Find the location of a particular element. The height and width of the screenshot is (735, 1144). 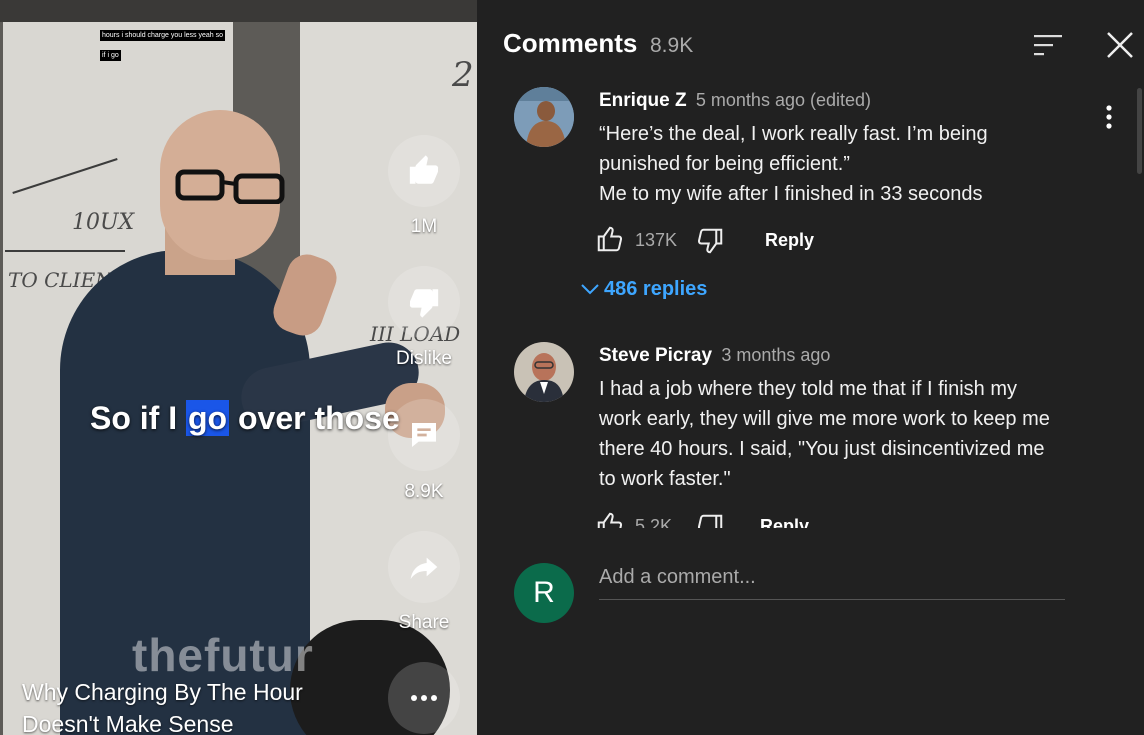

thumbs-down-icon is located at coordinates (424, 303).